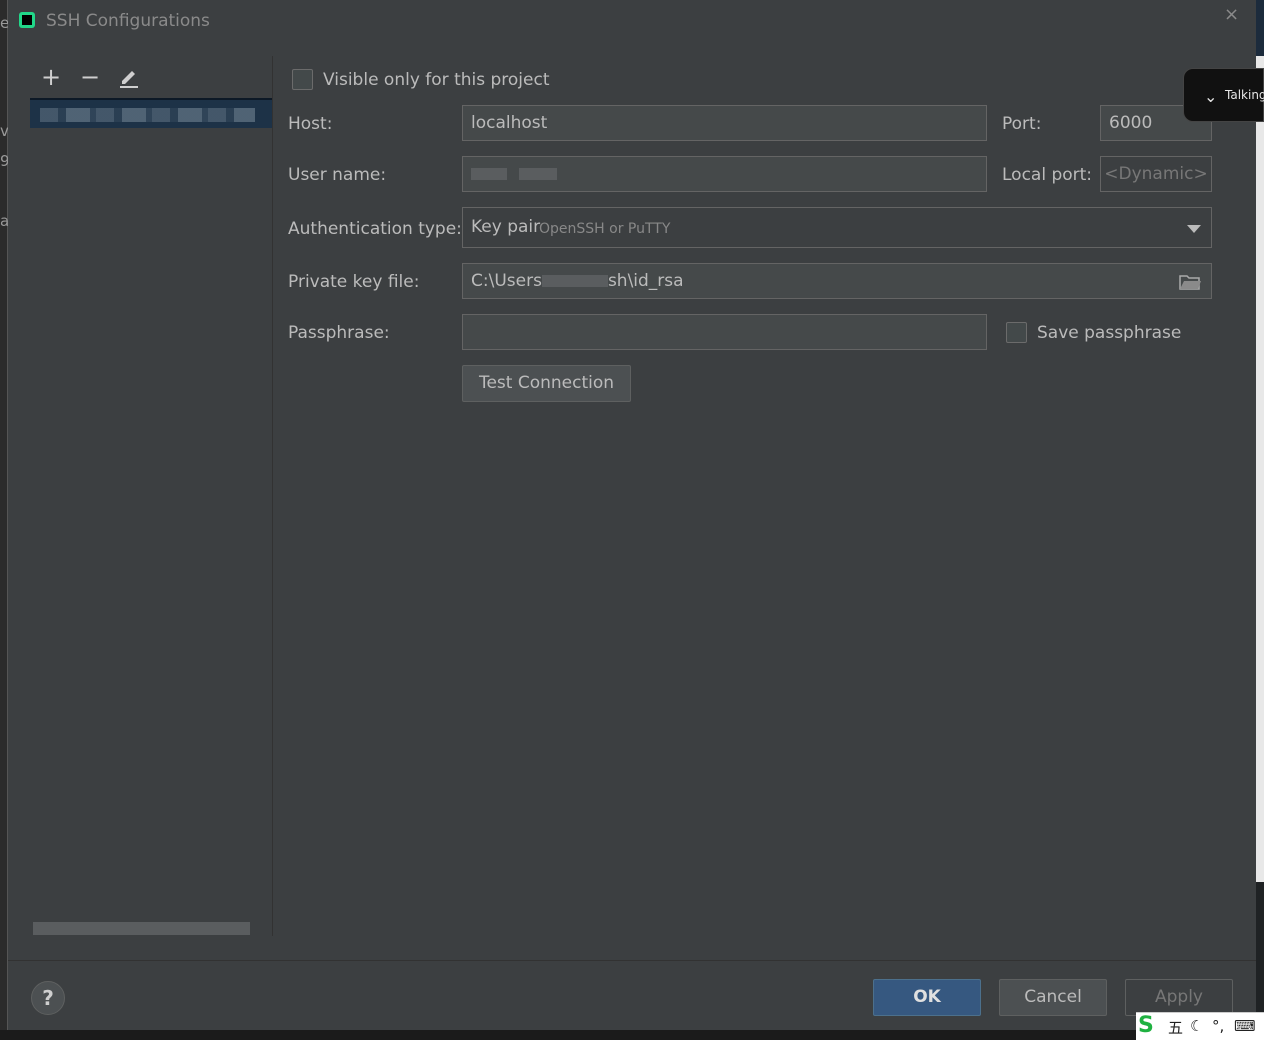 The height and width of the screenshot is (1040, 1264). Describe the element at coordinates (1179, 997) in the screenshot. I see `apply-button: Apply` at that location.